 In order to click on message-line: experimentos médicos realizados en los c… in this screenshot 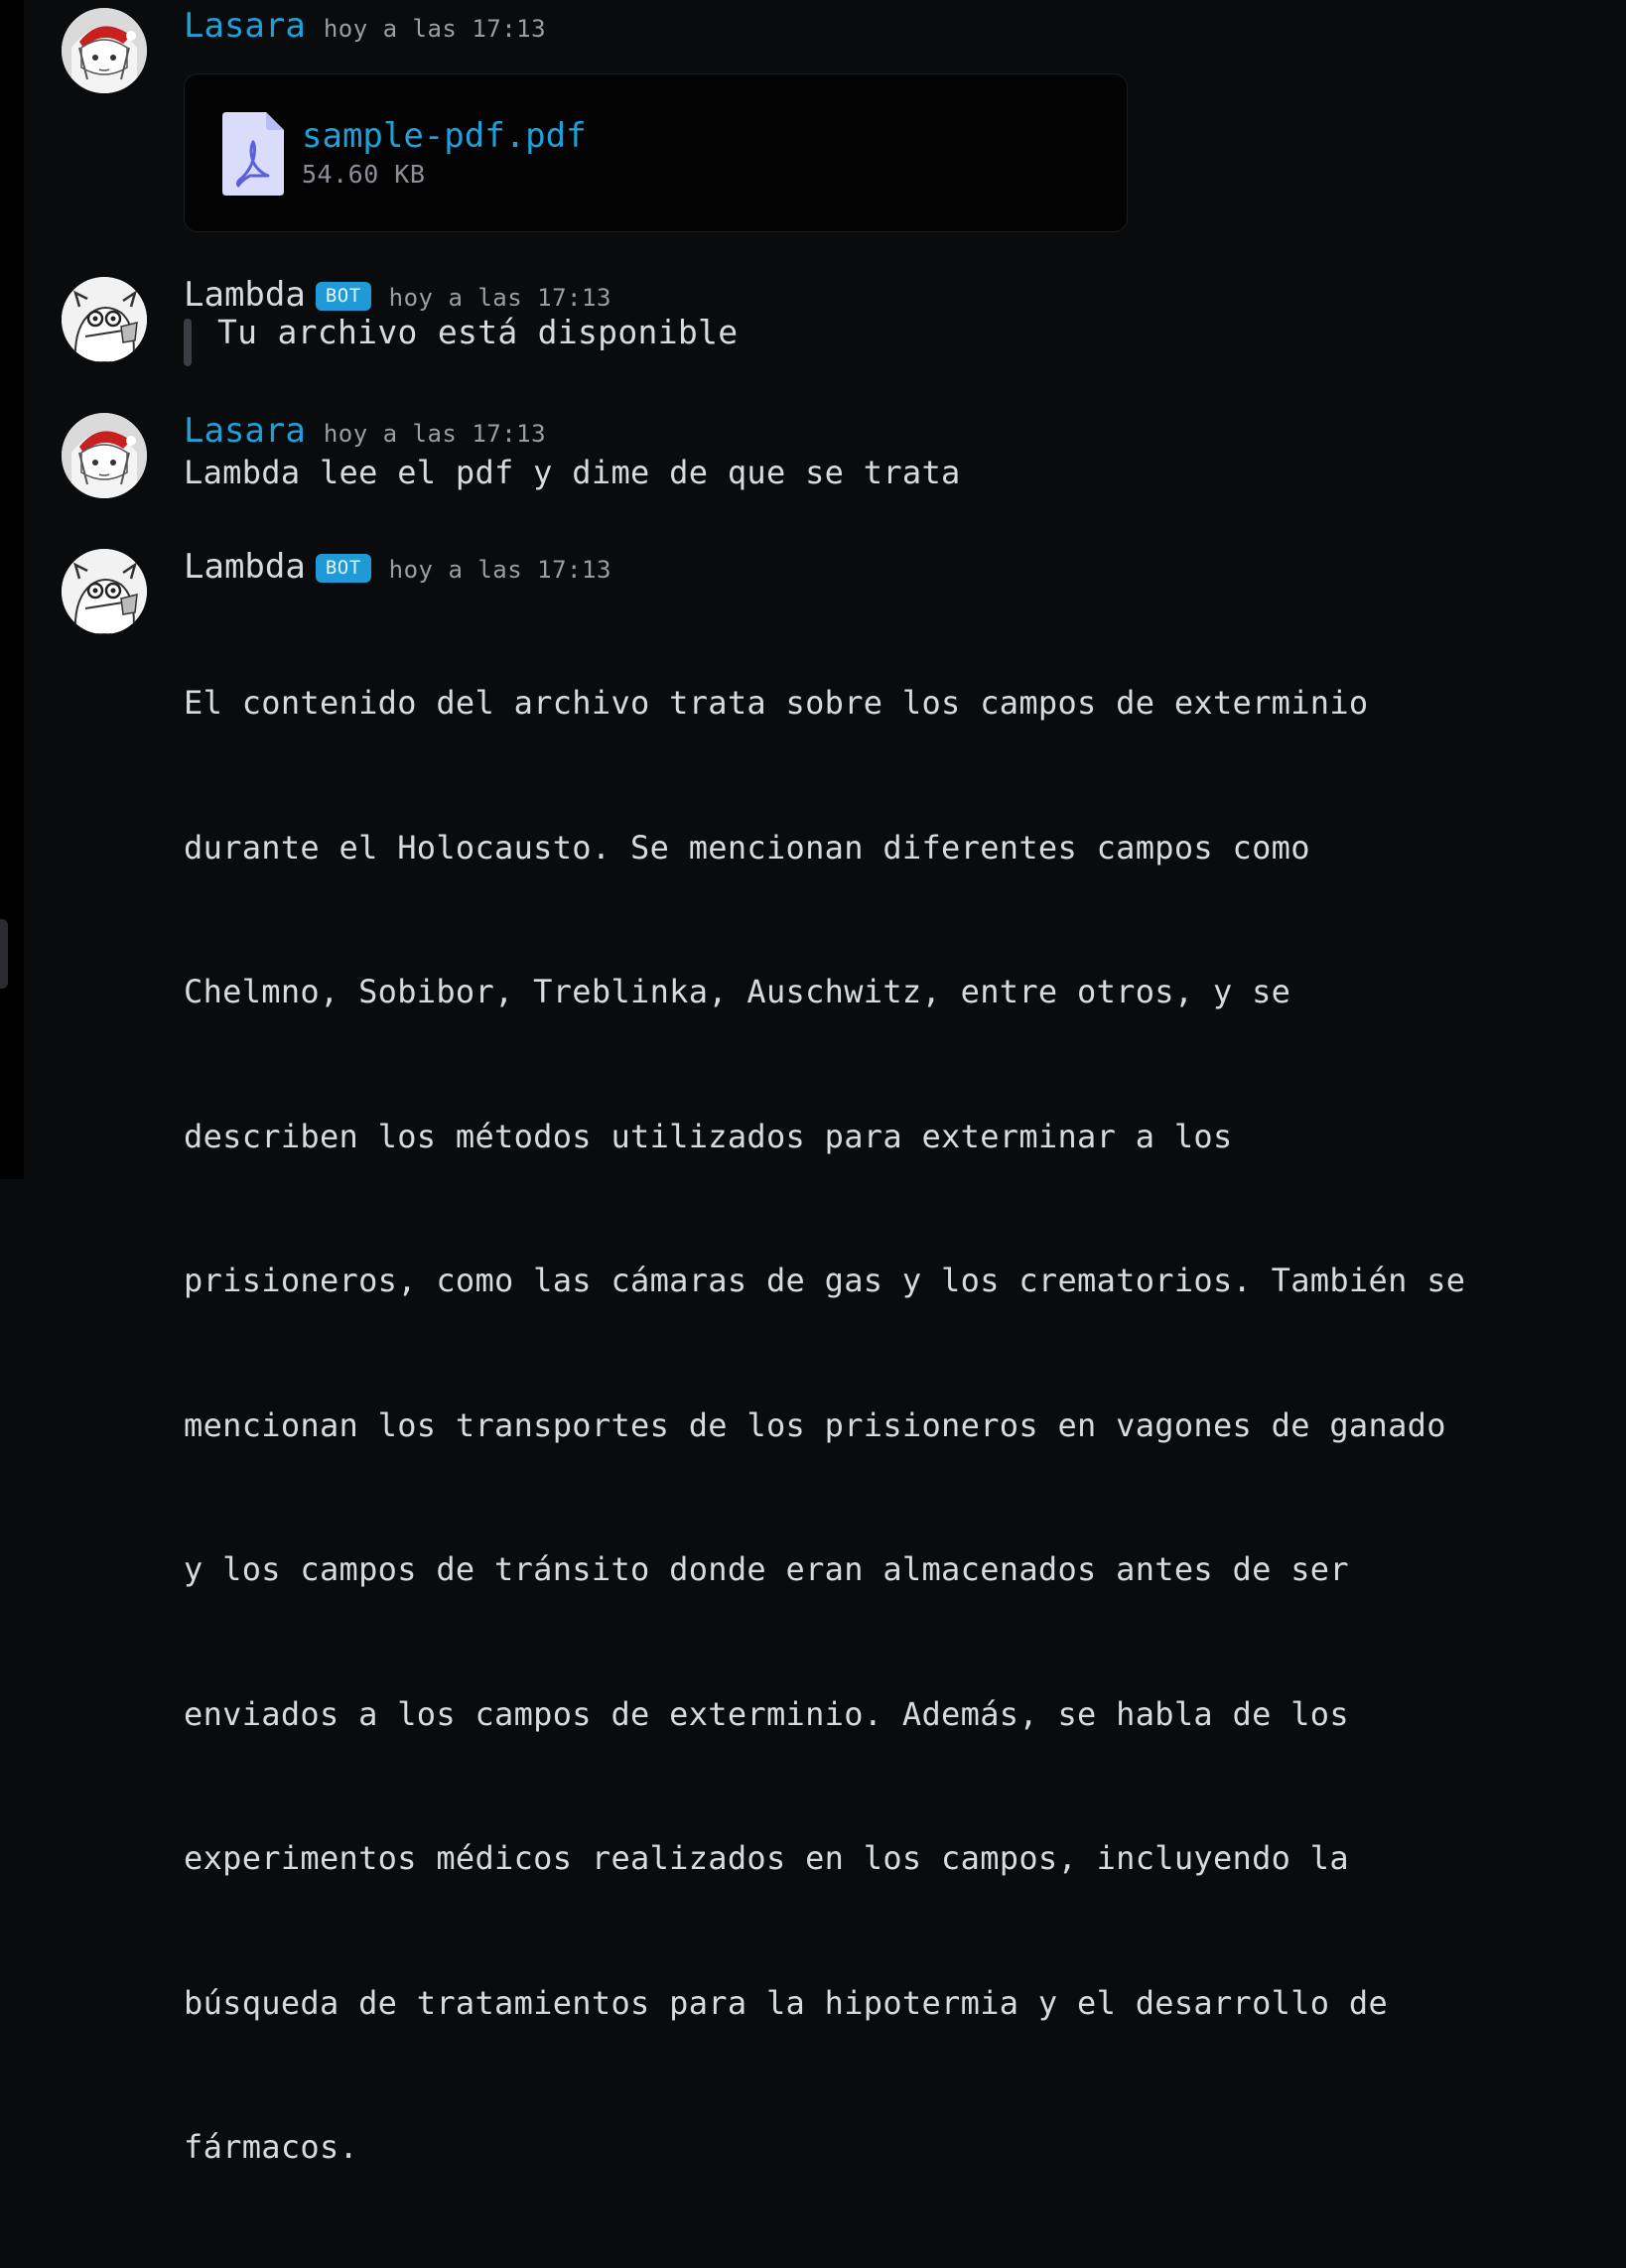, I will do `click(766, 1858)`.